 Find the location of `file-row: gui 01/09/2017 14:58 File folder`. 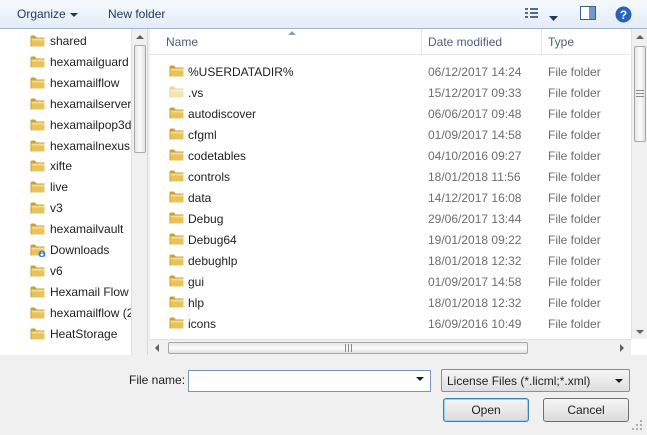

file-row: gui 01/09/2017 14:58 File folder is located at coordinates (390, 281).